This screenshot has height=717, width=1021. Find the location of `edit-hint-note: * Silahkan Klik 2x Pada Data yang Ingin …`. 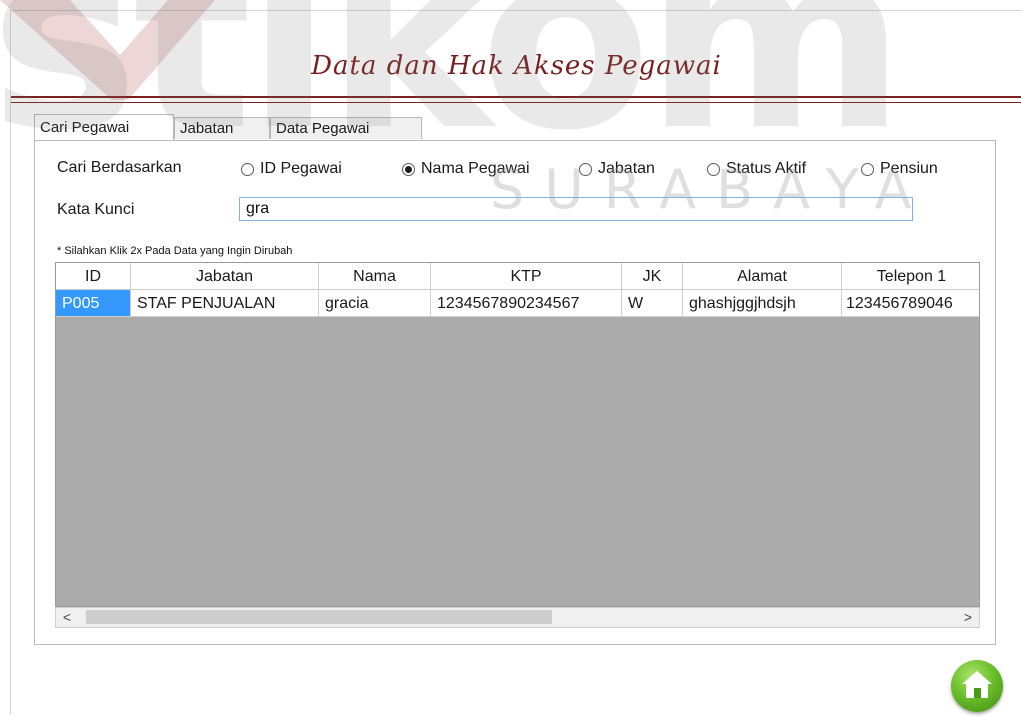

edit-hint-note: * Silahkan Klik 2x Pada Data yang Ingin … is located at coordinates (175, 251).